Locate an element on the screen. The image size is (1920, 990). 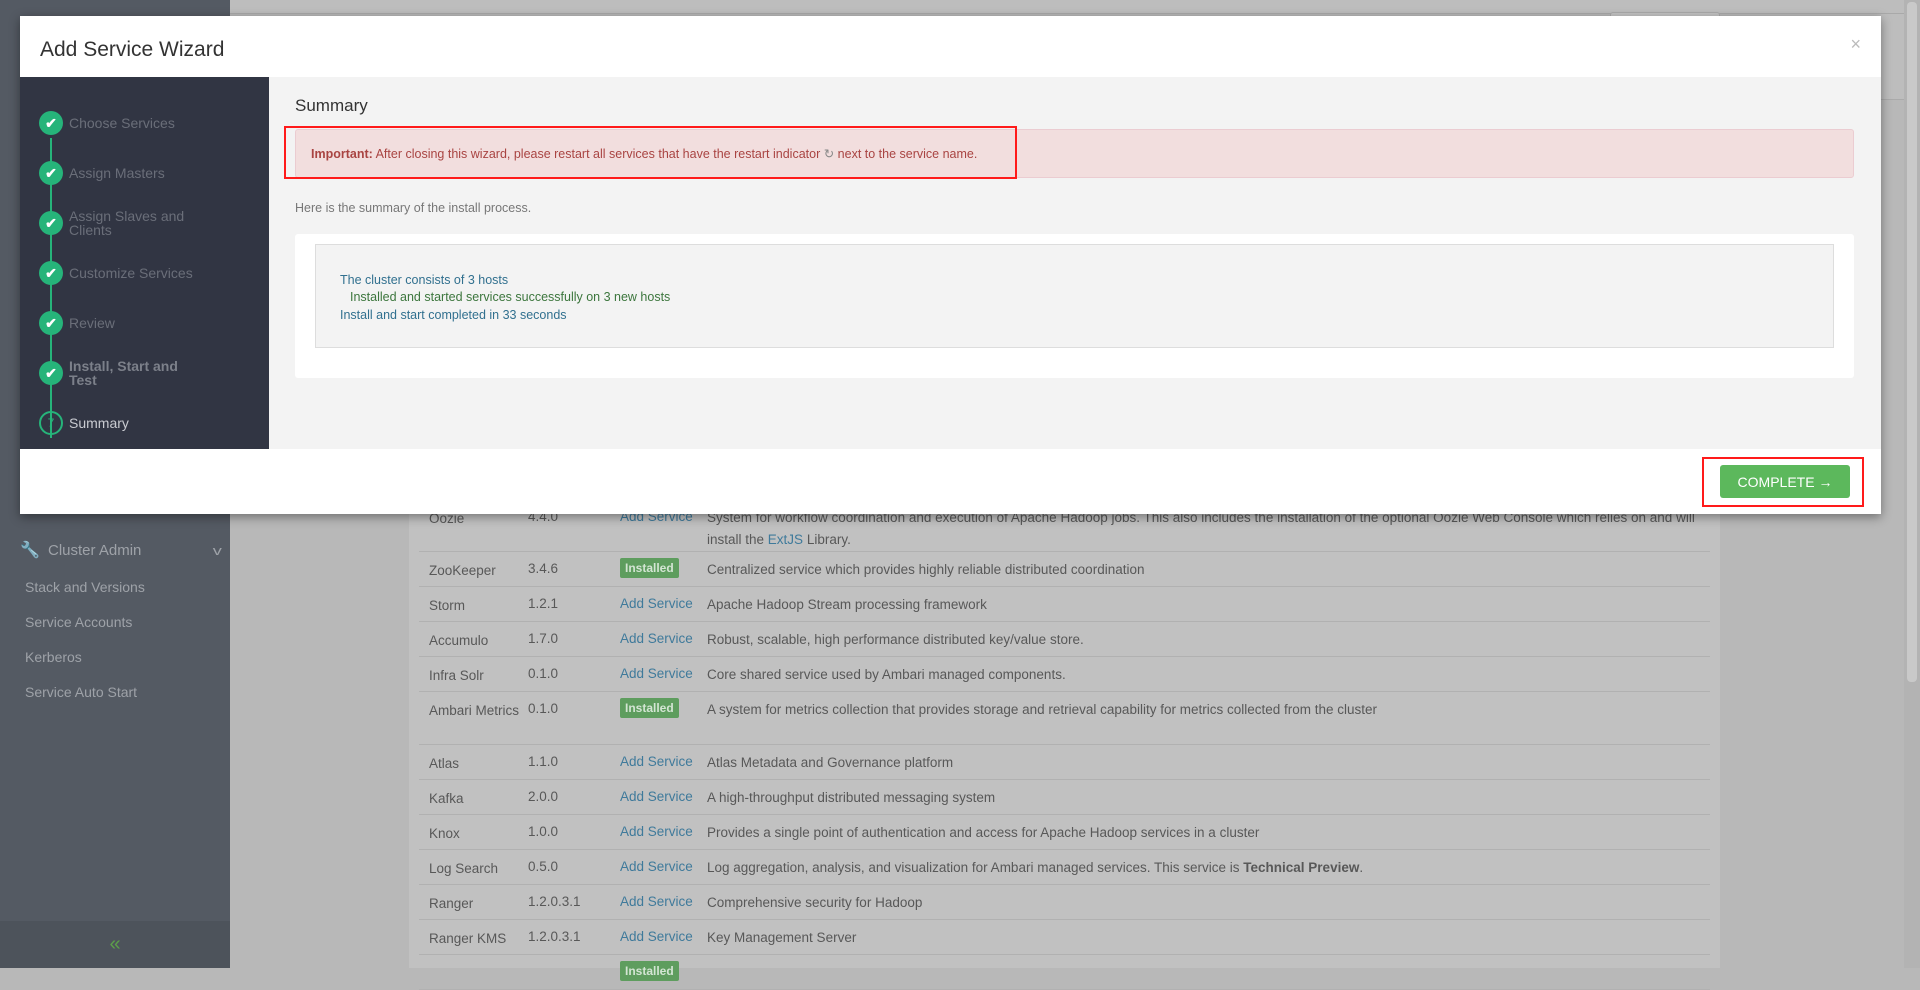
page-scrollbar is located at coordinates (1912, 484).